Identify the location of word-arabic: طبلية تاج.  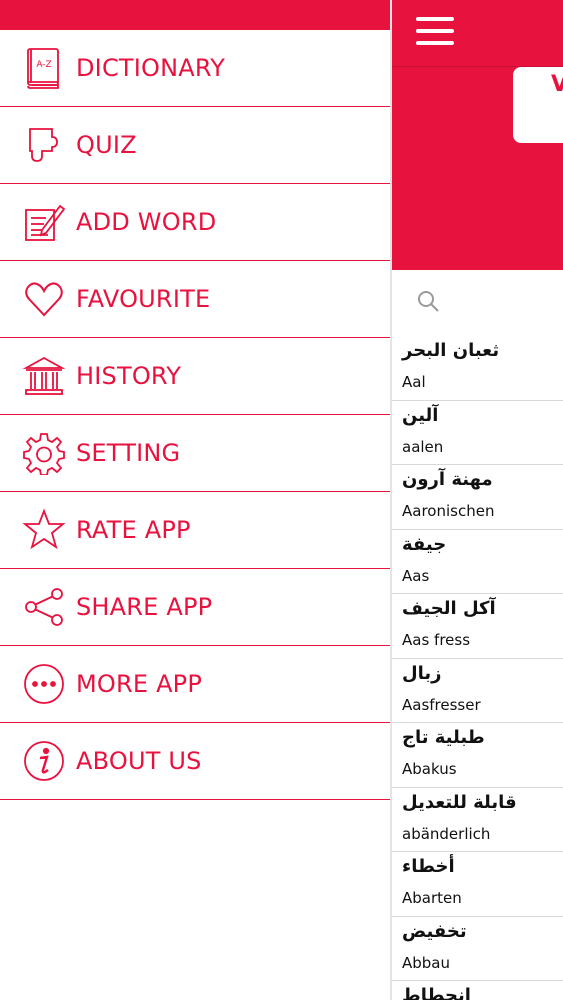
(443, 737).